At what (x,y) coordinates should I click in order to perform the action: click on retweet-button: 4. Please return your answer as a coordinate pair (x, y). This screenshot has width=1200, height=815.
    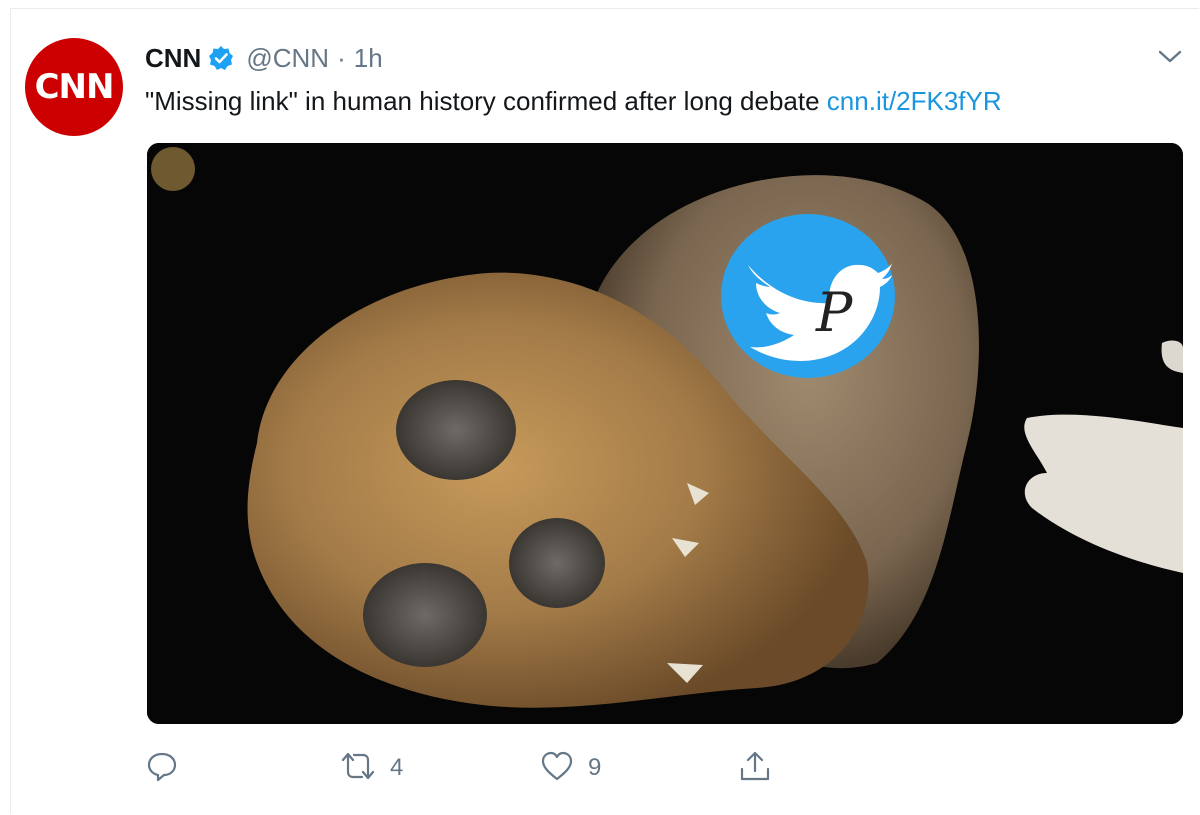
    Looking at the image, I should click on (371, 768).